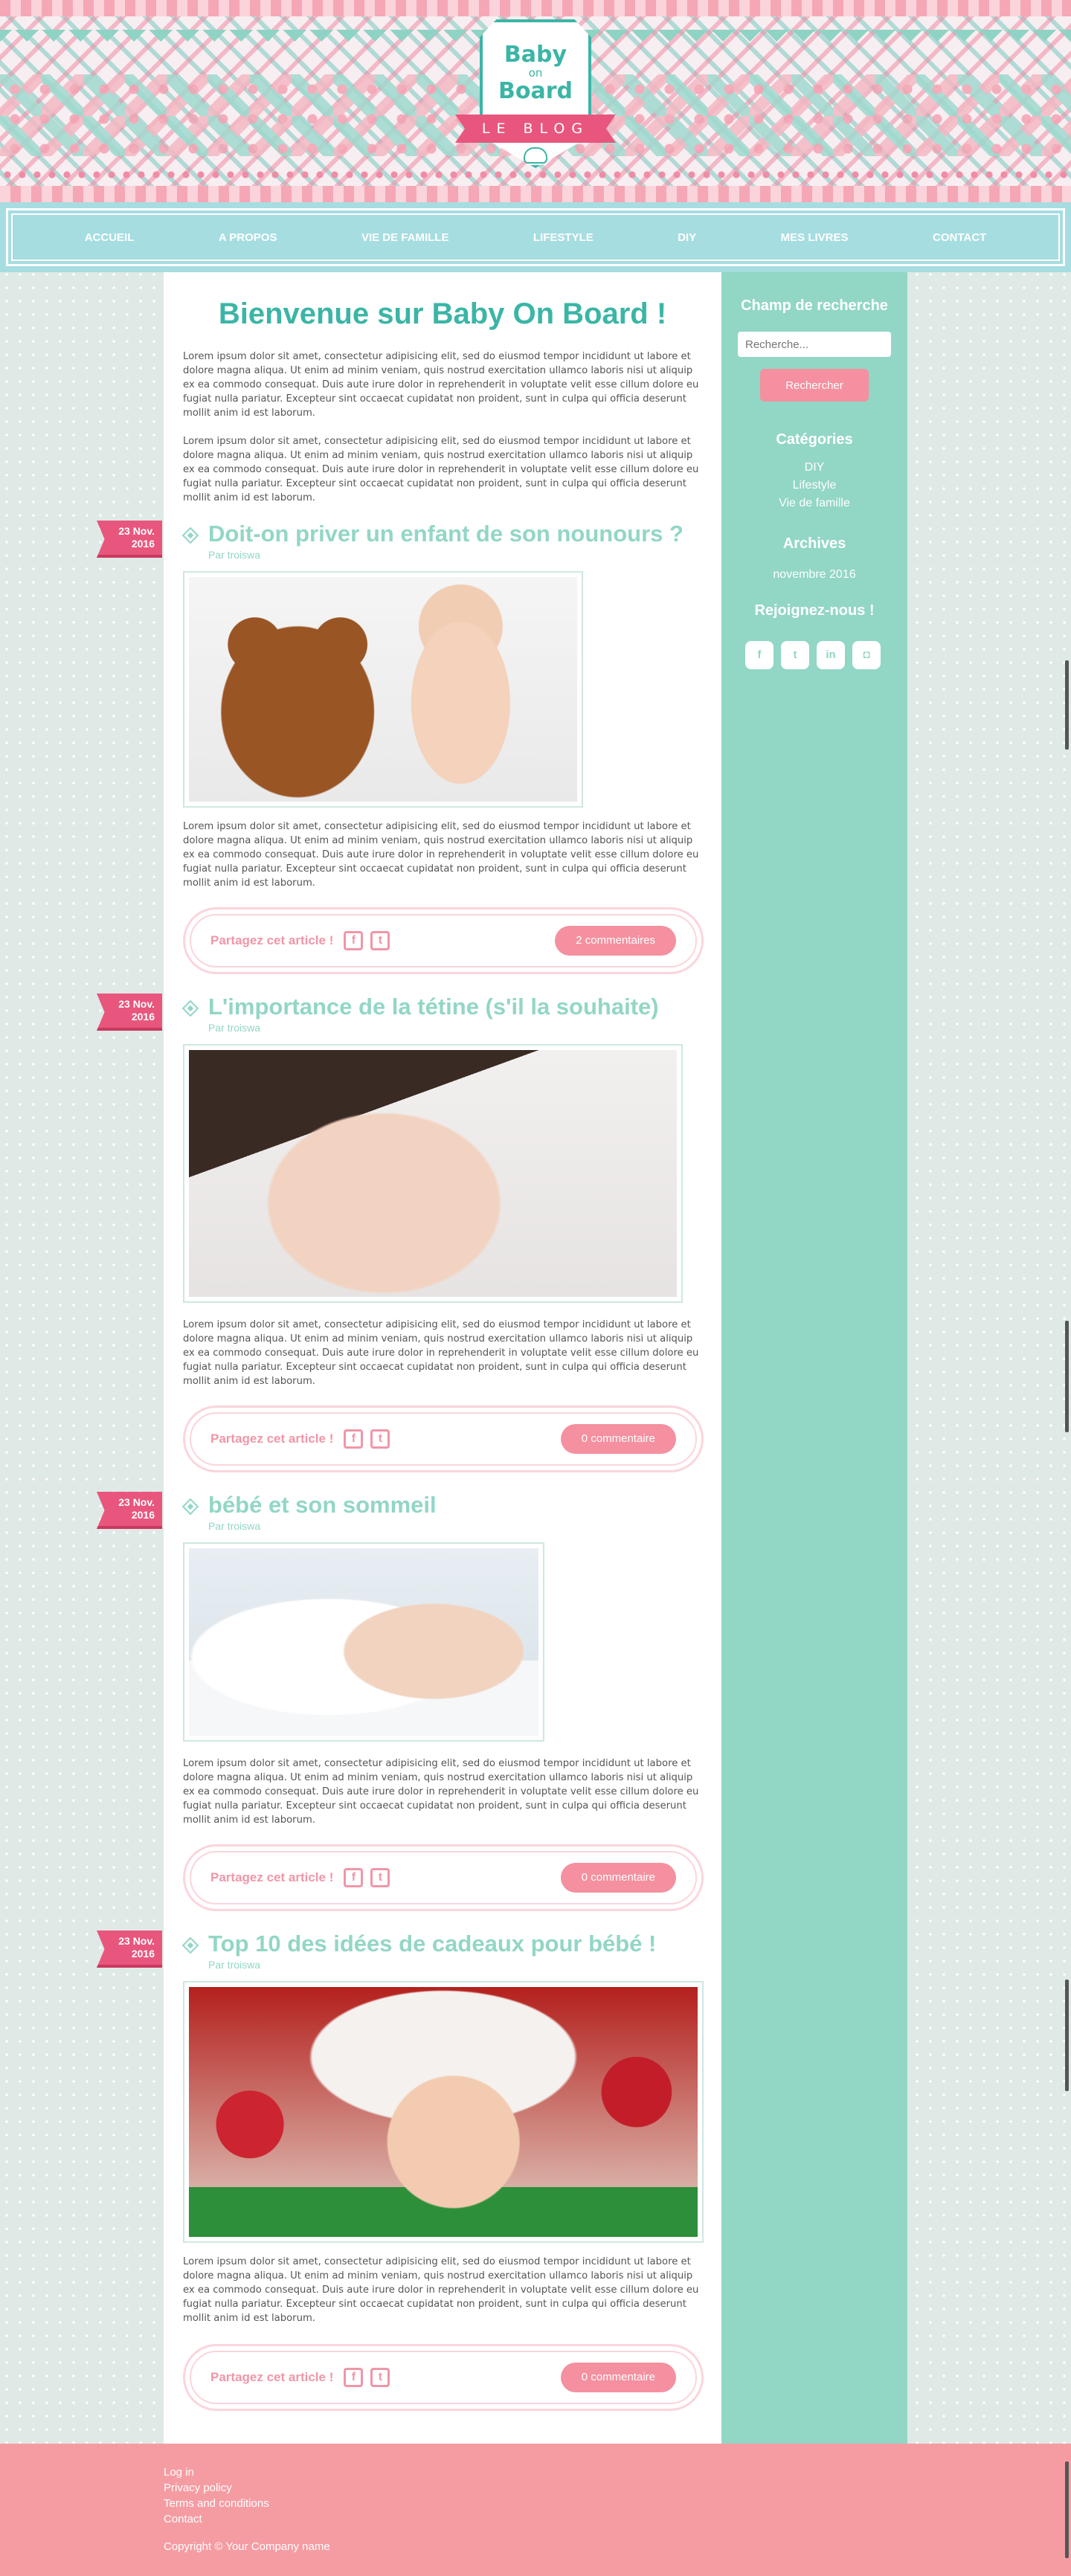 This screenshot has height=2576, width=1071. Describe the element at coordinates (867, 655) in the screenshot. I see `instagram-icon: ◘` at that location.